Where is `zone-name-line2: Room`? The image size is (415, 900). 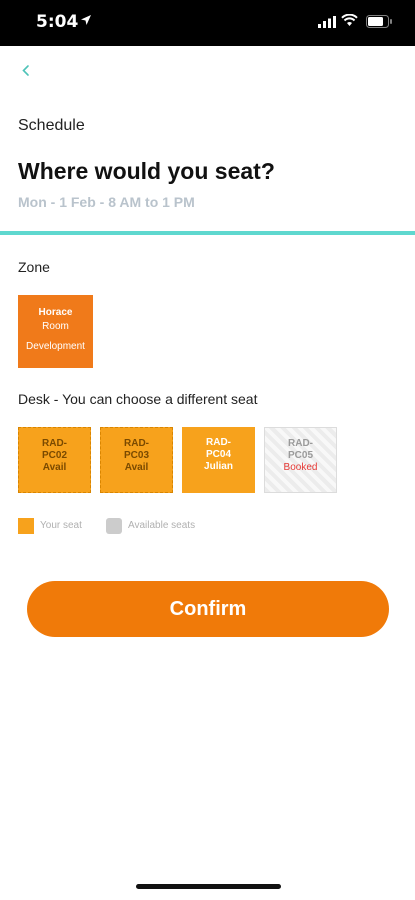 zone-name-line2: Room is located at coordinates (55, 326).